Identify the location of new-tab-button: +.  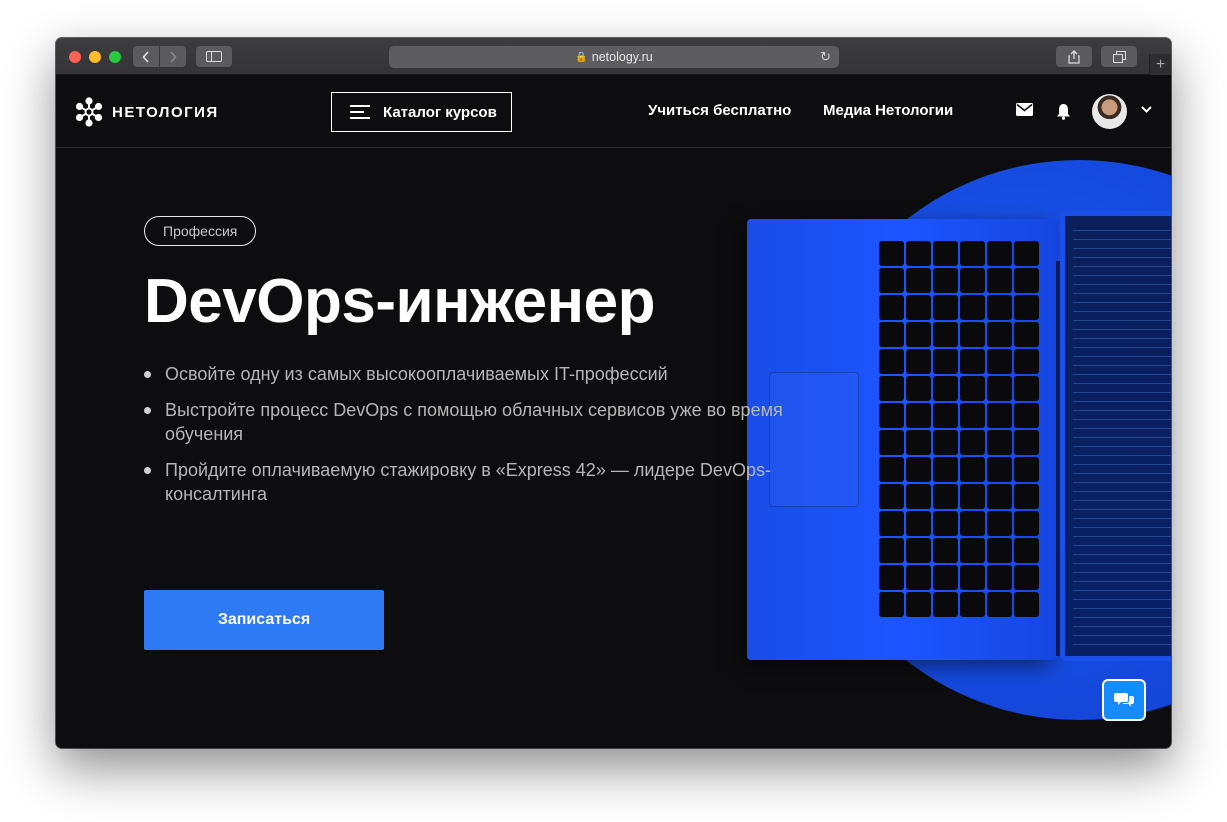
(1160, 64).